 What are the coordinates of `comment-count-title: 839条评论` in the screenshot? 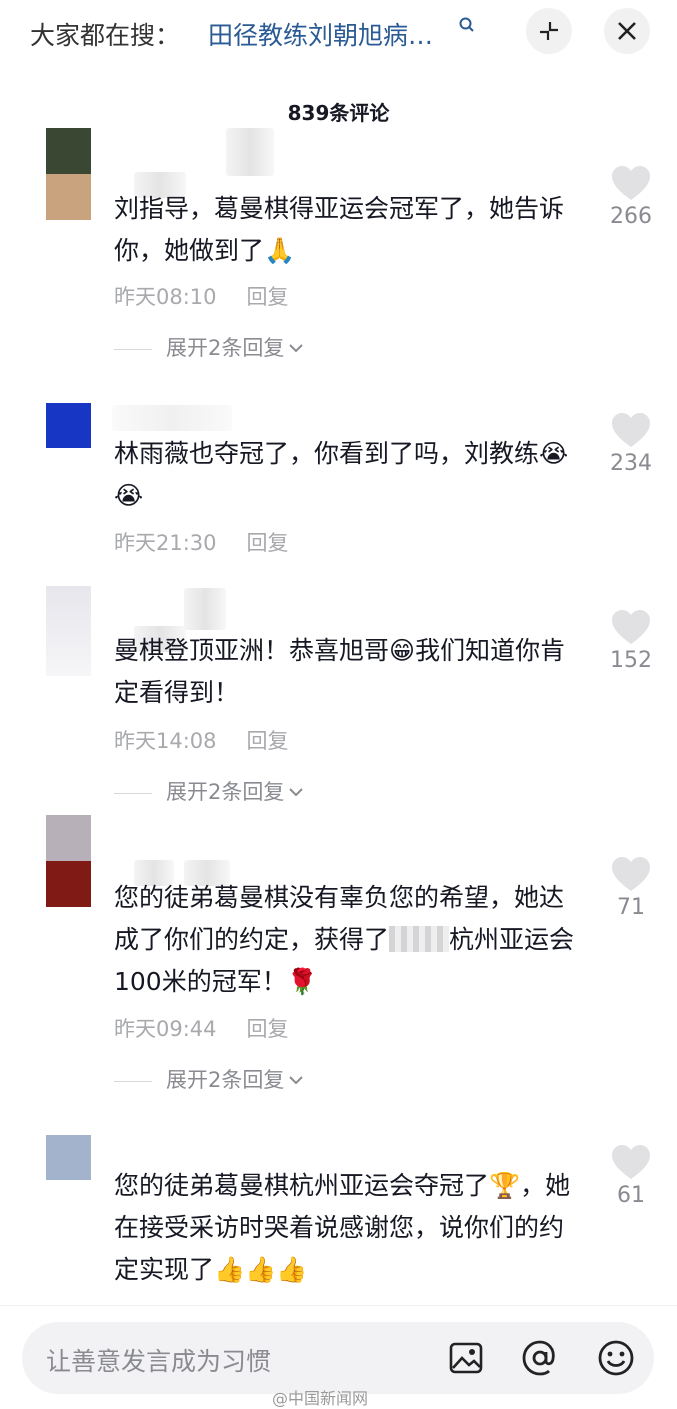 It's located at (338, 113).